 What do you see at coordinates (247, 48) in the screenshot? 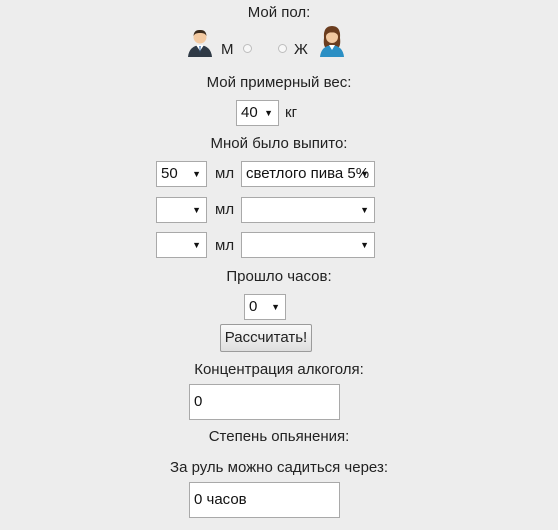
I see `male-radio` at bounding box center [247, 48].